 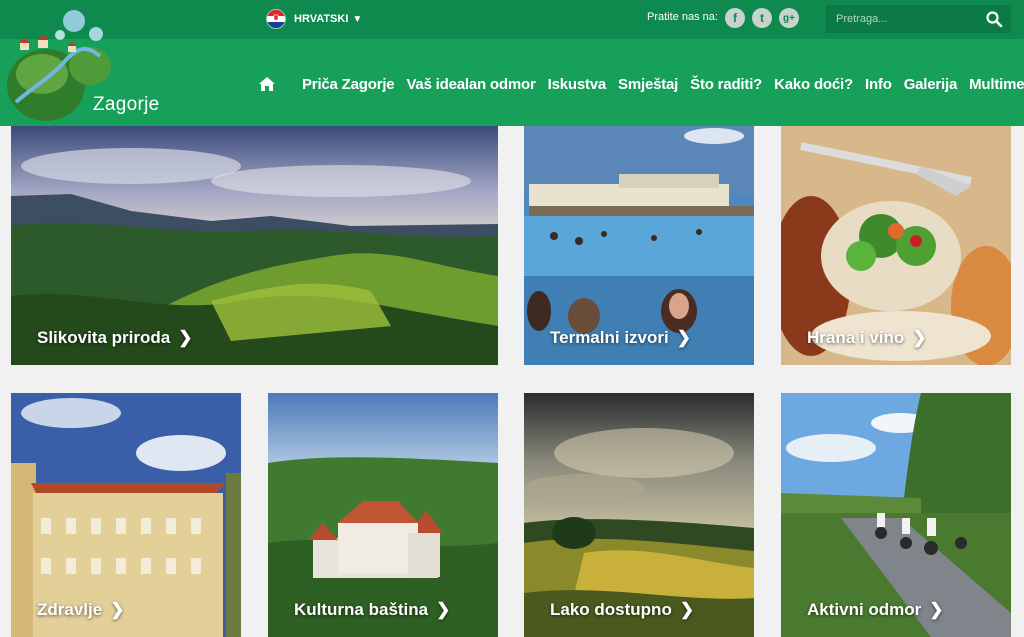 What do you see at coordinates (383, 515) in the screenshot?
I see `tile-kulturna-bastina: Kulturna baština ❯` at bounding box center [383, 515].